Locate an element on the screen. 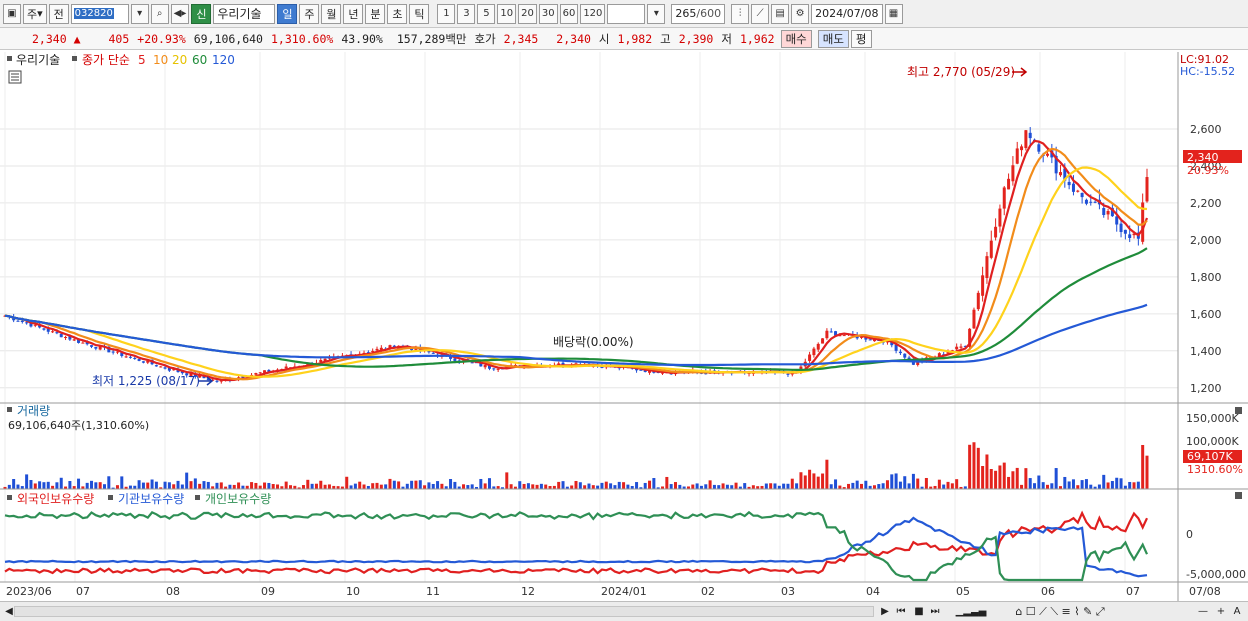  date-input: 2024/07/08 is located at coordinates (847, 13).